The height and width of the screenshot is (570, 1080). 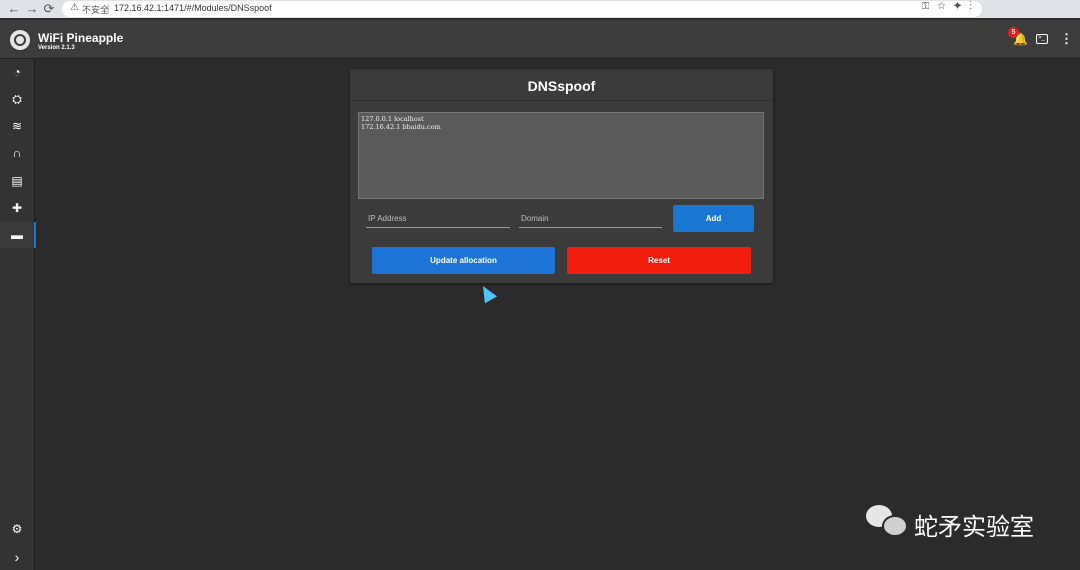 I want to click on sidebar-item-logs: ▤, so click(x=17, y=181).